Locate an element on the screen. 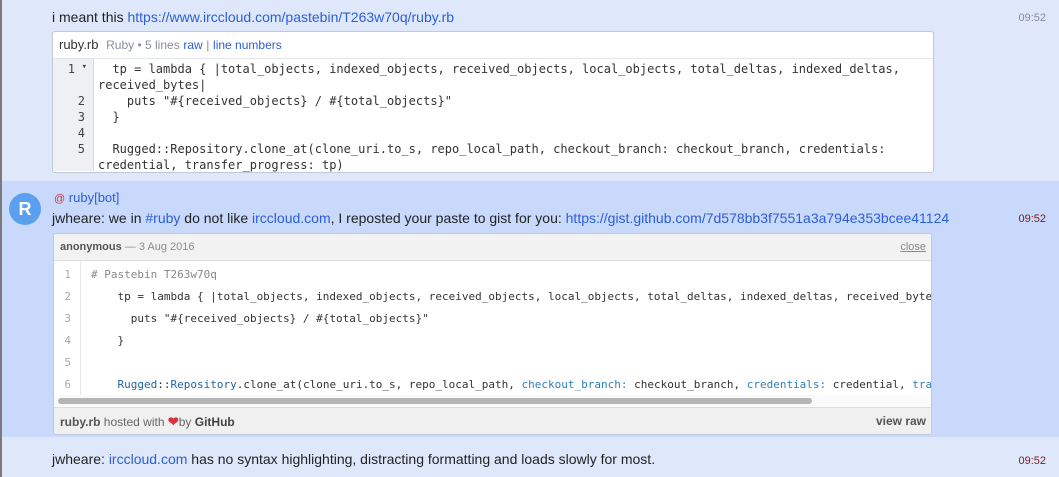  gist-filename-link: ruby.rb is located at coordinates (80, 422).